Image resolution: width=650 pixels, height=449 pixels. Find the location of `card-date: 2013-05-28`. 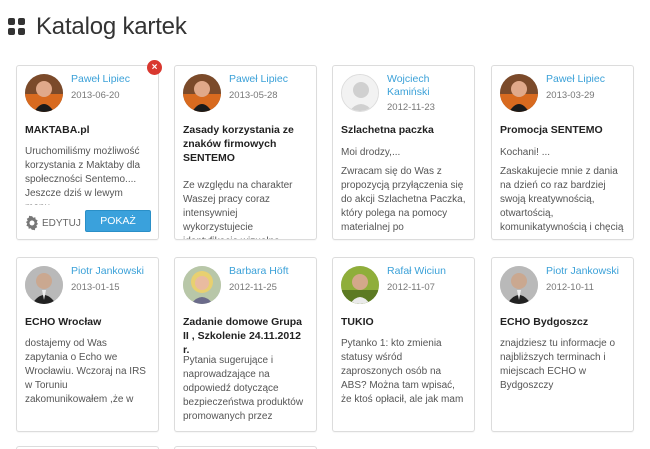

card-date: 2013-05-28 is located at coordinates (253, 95).